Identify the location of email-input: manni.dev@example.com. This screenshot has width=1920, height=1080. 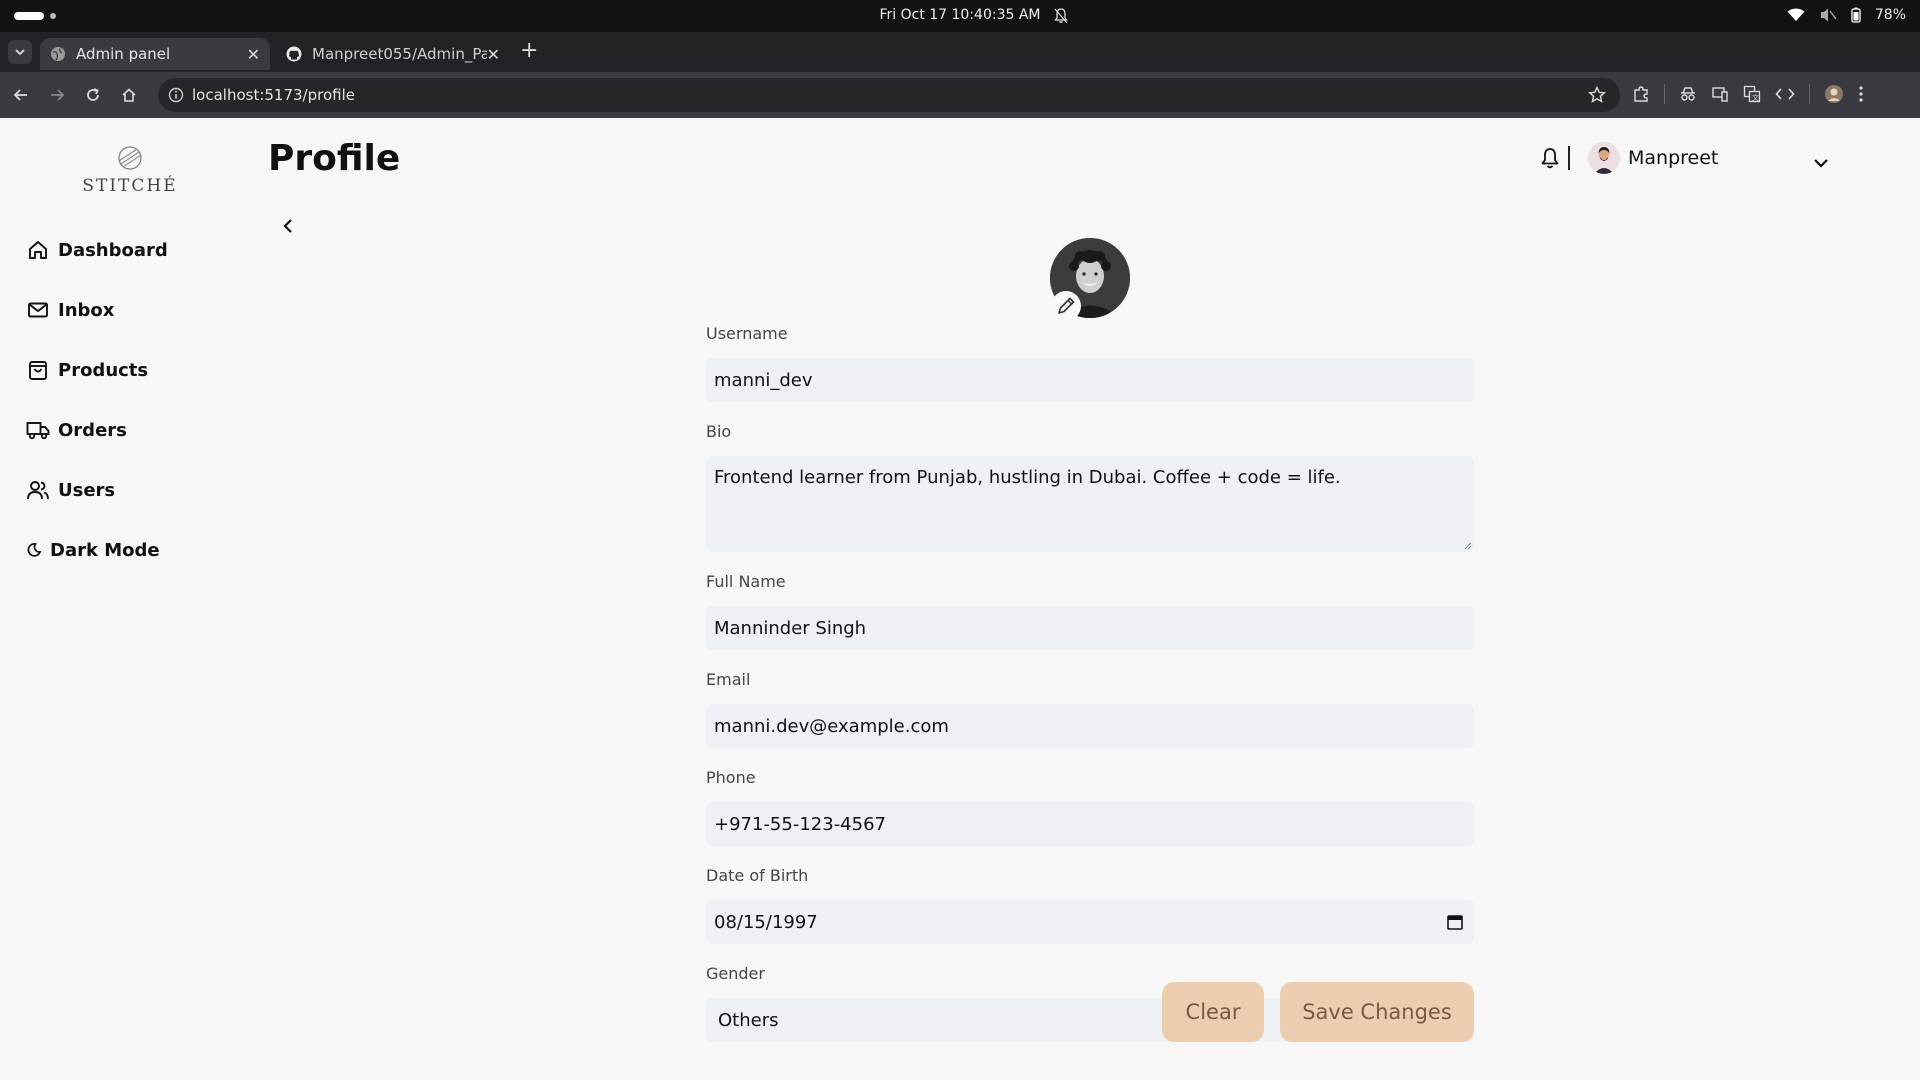
(1090, 726).